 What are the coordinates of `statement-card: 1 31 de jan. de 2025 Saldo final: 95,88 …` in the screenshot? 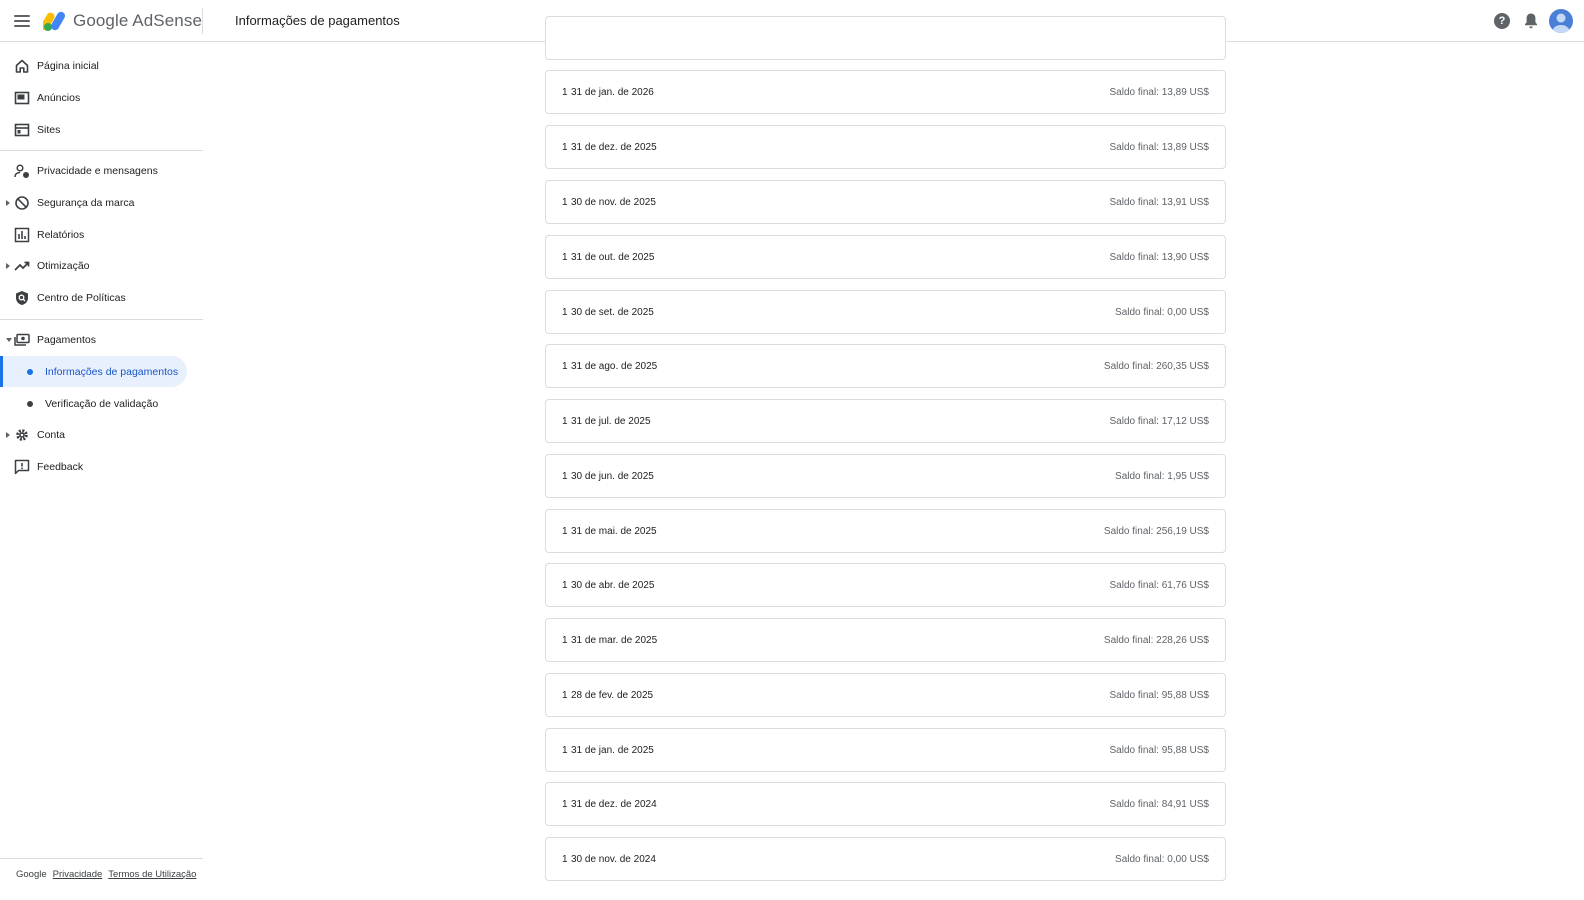 It's located at (885, 750).